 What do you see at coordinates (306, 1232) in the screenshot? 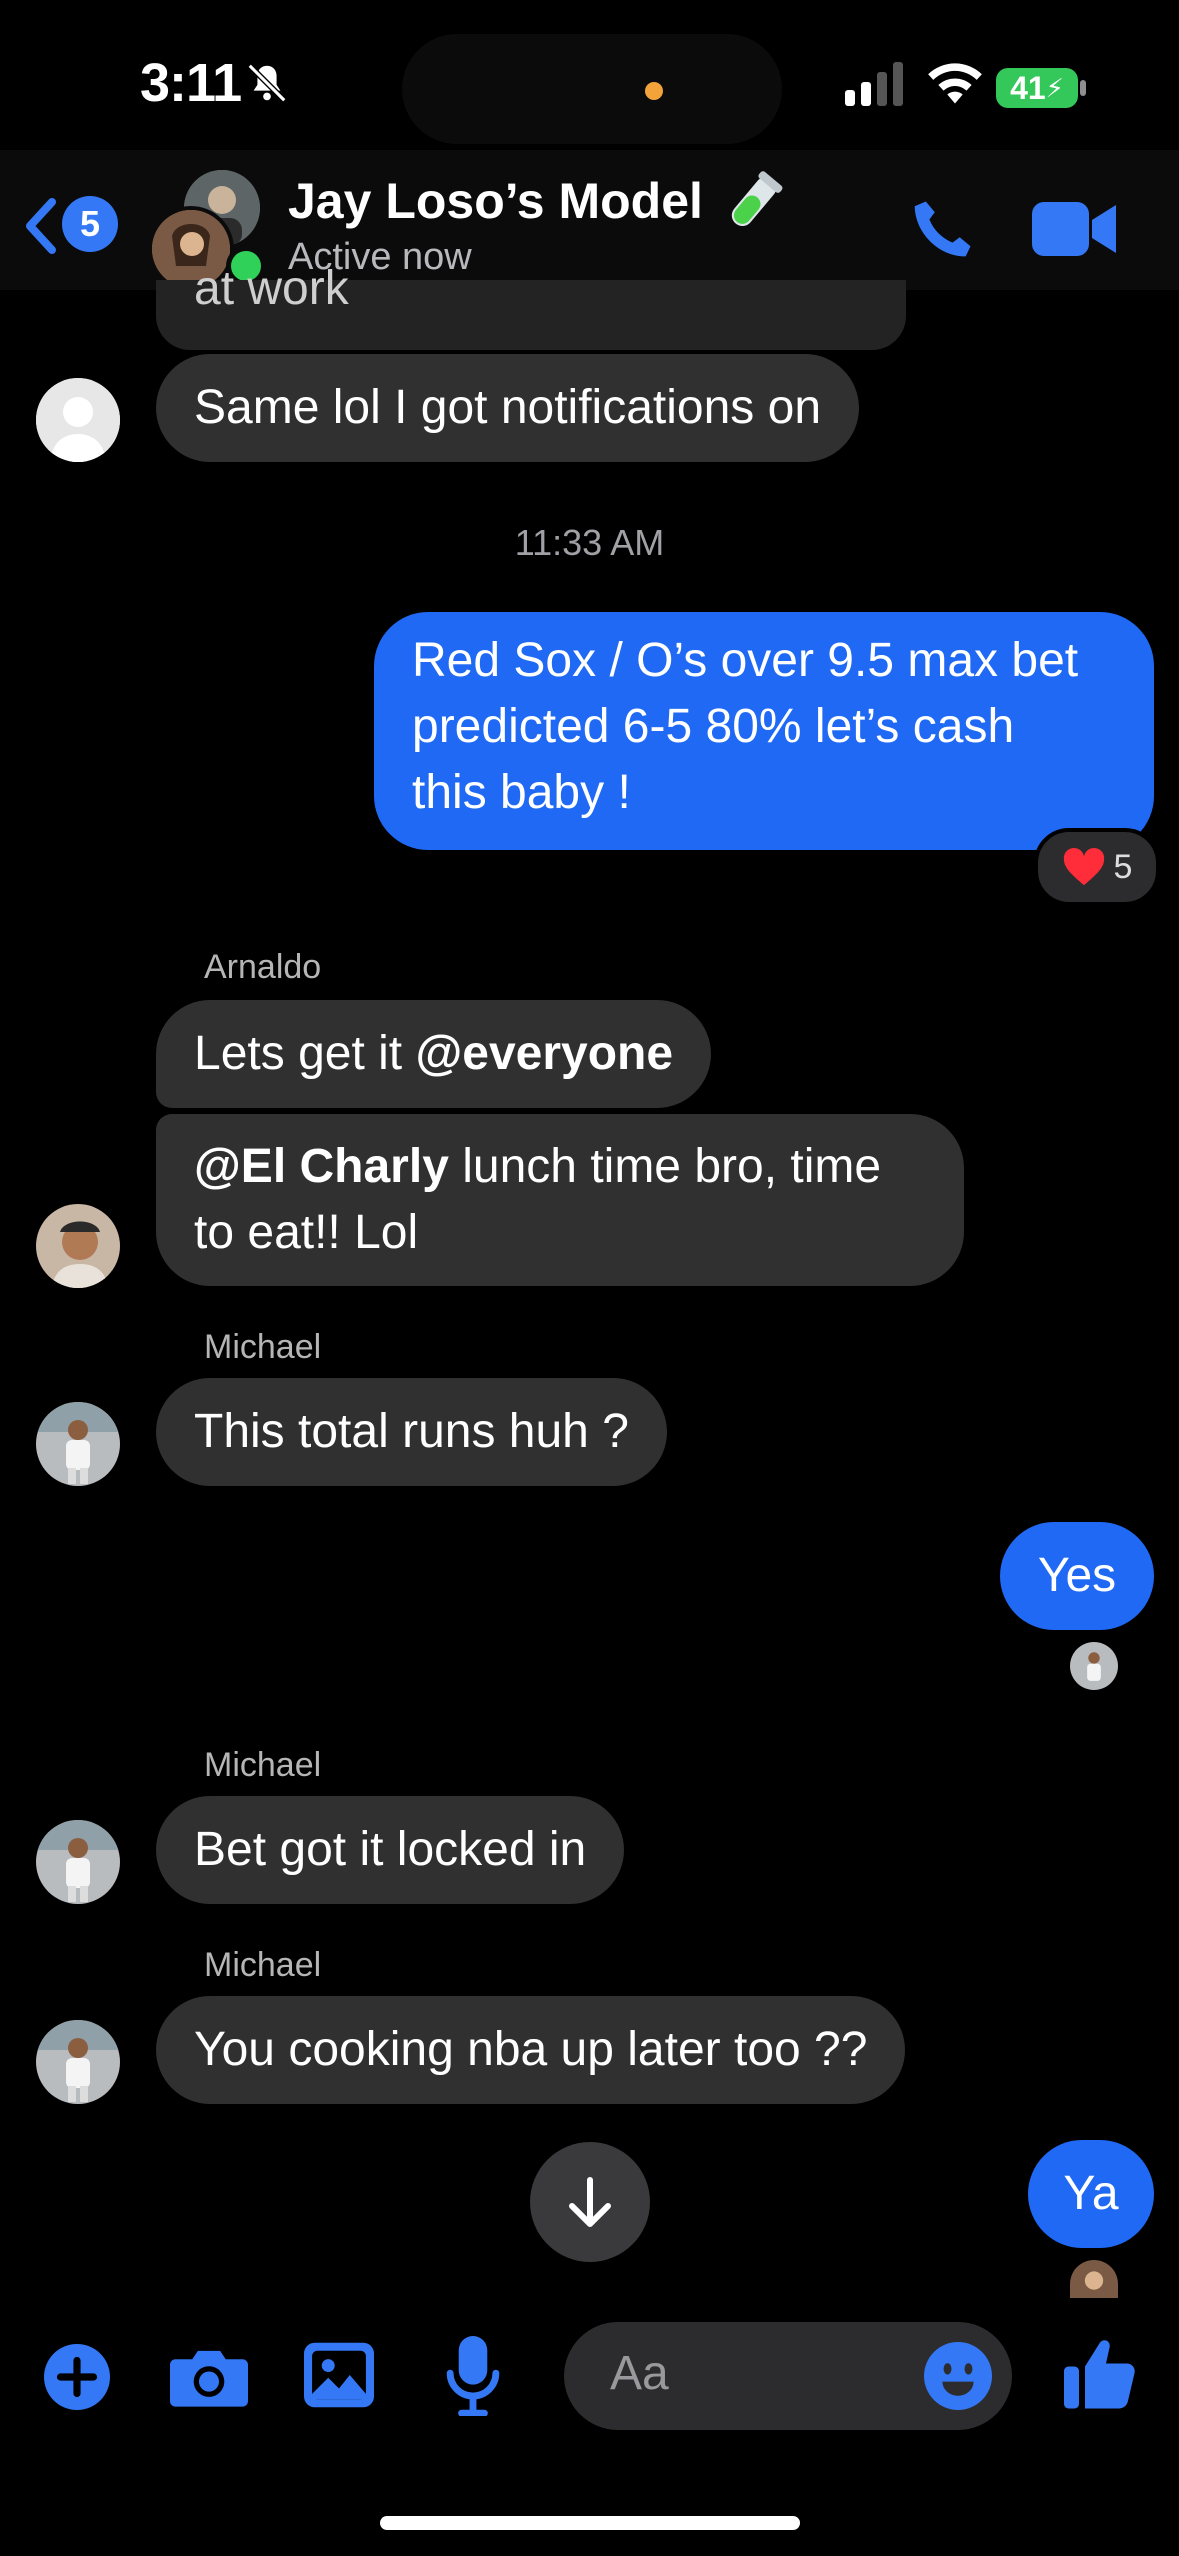
I see `message-text: to eat!! Lol` at bounding box center [306, 1232].